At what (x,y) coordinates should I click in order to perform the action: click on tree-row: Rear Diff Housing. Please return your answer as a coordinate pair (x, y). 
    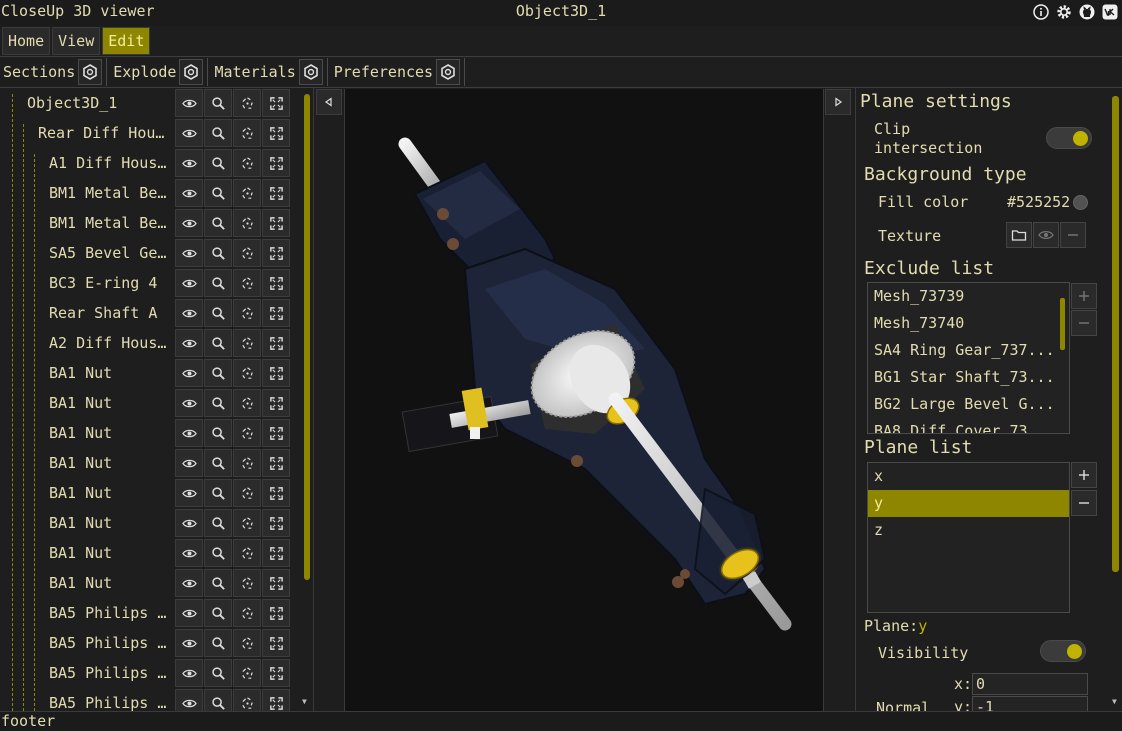
    Looking at the image, I should click on (150, 133).